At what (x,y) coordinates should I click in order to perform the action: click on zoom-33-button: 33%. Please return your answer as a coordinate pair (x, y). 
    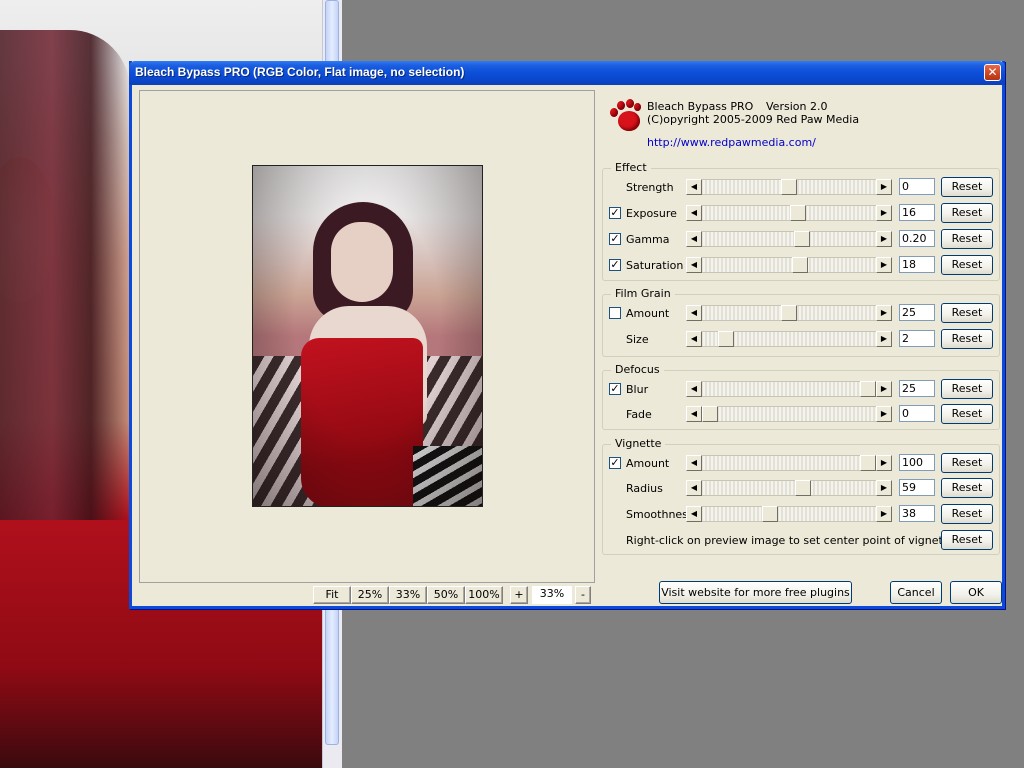
    Looking at the image, I should click on (408, 595).